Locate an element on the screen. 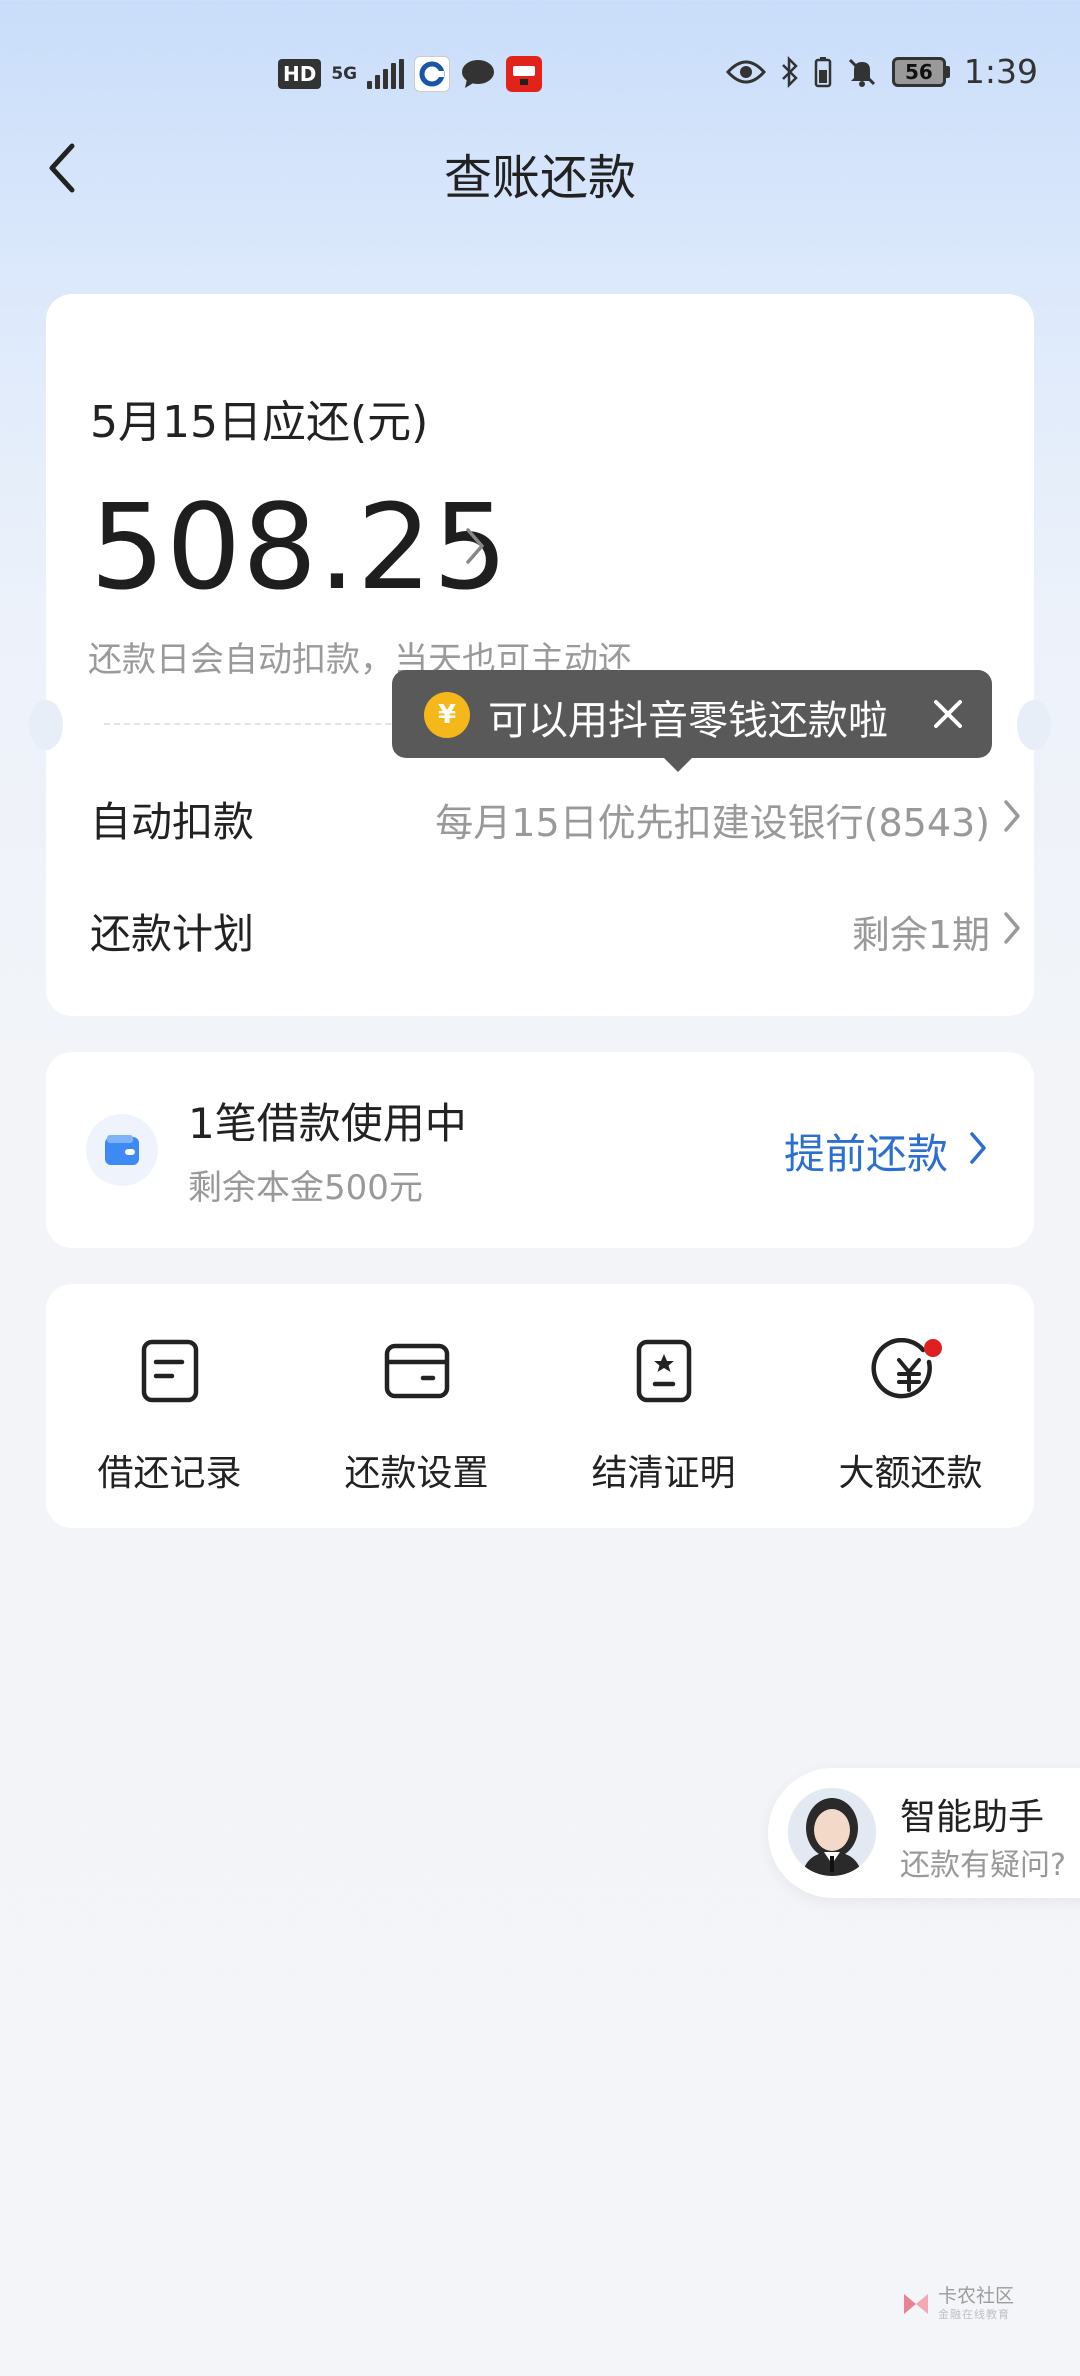 This screenshot has width=1080, height=2376. certificate-icon is located at coordinates (663, 1373).